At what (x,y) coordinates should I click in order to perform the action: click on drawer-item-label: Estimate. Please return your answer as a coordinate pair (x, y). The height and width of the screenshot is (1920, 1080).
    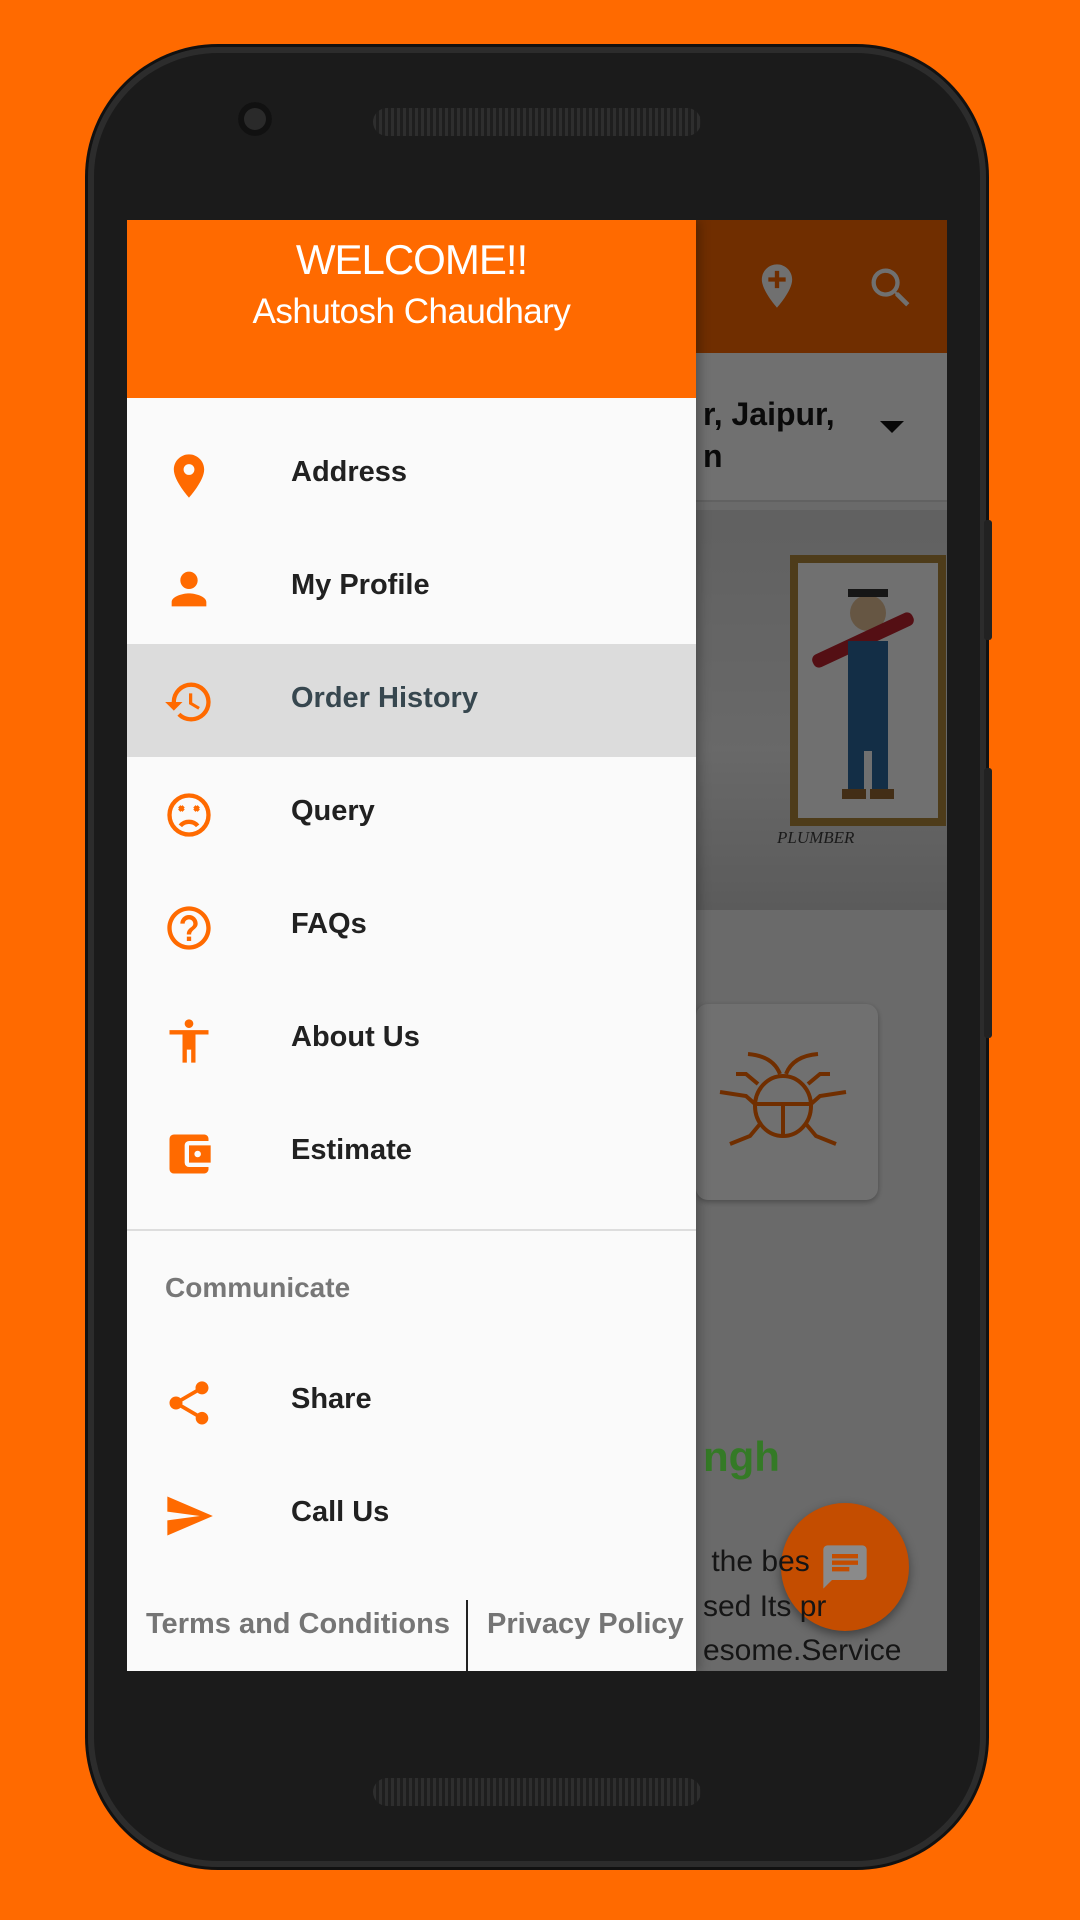
    Looking at the image, I should click on (351, 1150).